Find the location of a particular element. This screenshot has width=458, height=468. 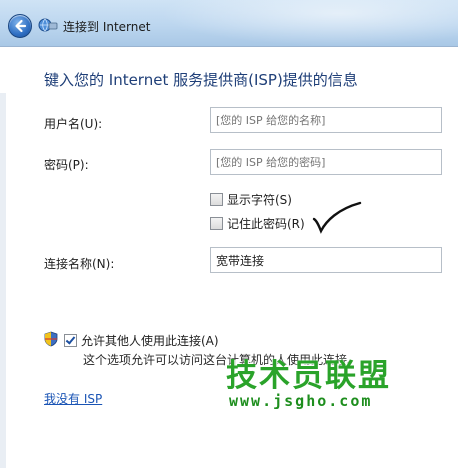

show-chars-checkbox-row: 显示字符(S) is located at coordinates (251, 199).